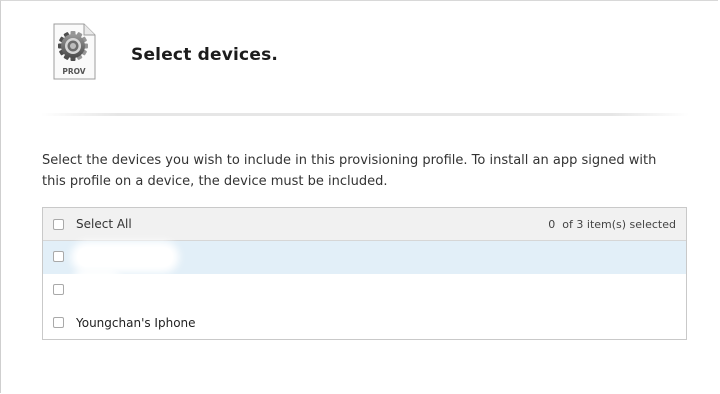 Image resolution: width=720 pixels, height=394 pixels. What do you see at coordinates (365, 114) in the screenshot?
I see `header-divider` at bounding box center [365, 114].